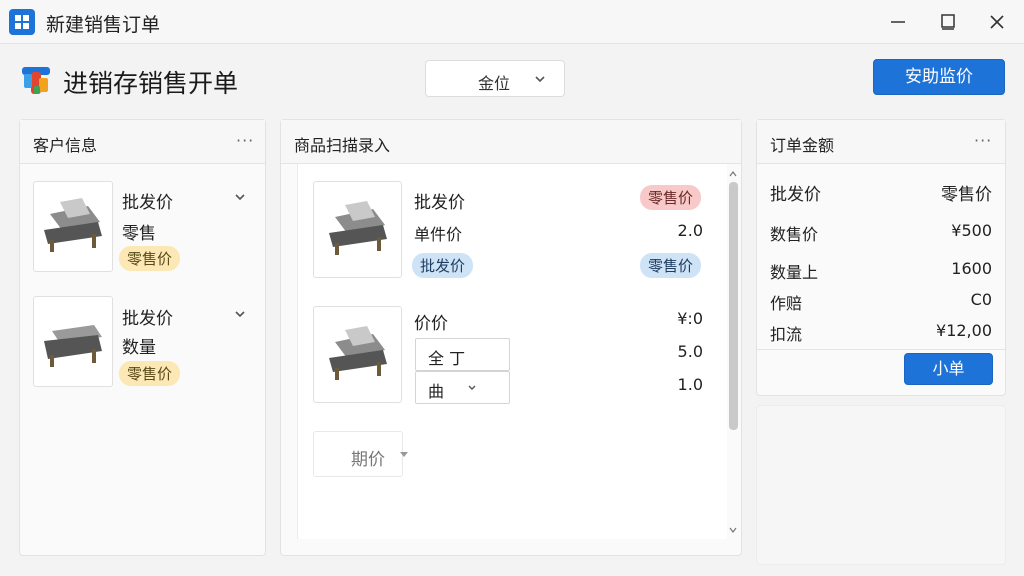  I want to click on quantity-field: 全 丁, so click(462, 354).